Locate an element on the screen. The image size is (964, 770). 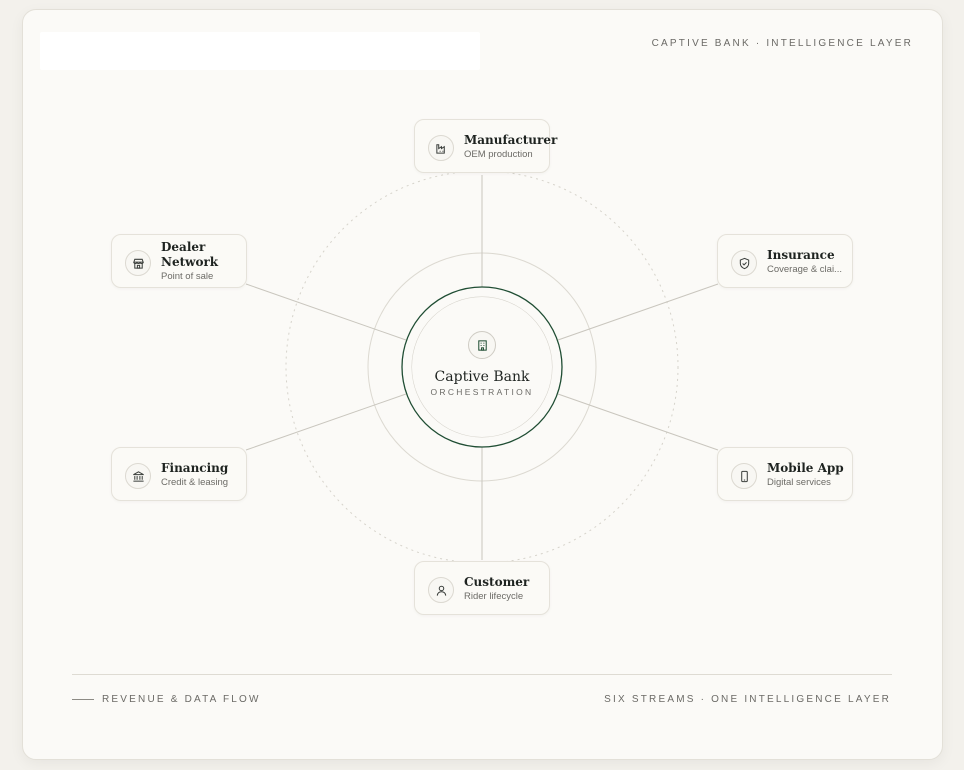
node-manufacturer: Manufacturer OEM production is located at coordinates (486, 146).